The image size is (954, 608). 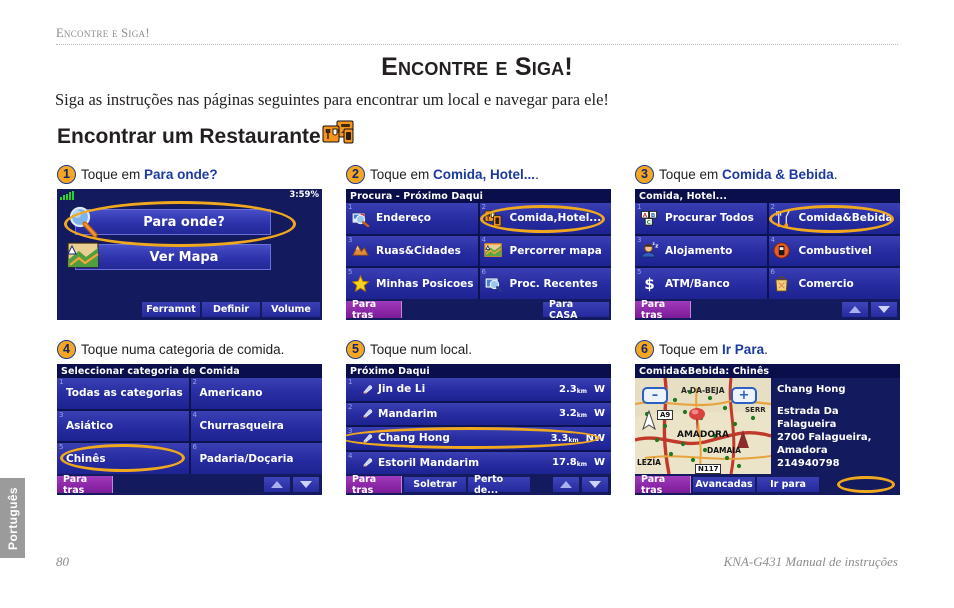 What do you see at coordinates (648, 223) in the screenshot?
I see `svg-text: C` at bounding box center [648, 223].